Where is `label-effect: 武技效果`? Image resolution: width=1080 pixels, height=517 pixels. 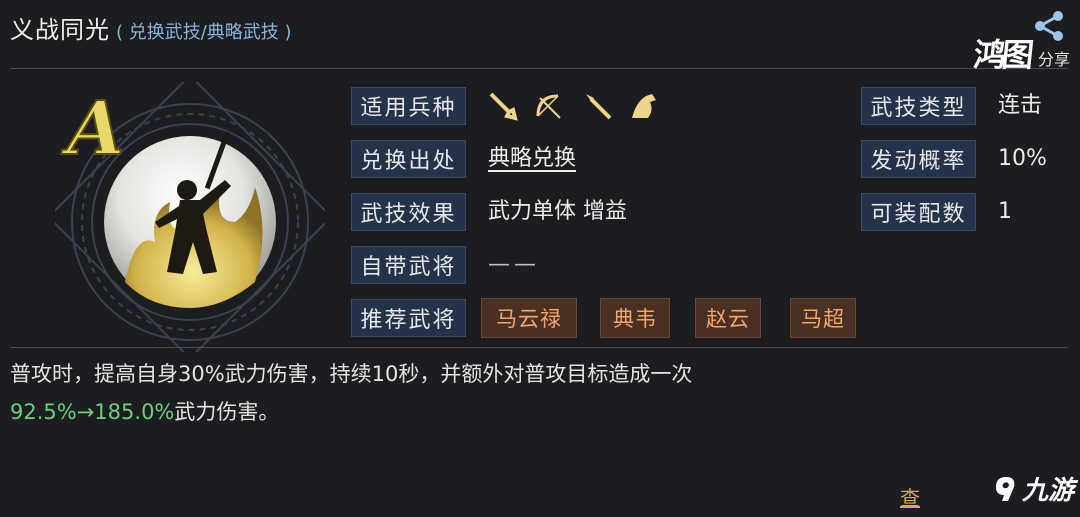 label-effect: 武技效果 is located at coordinates (408, 212).